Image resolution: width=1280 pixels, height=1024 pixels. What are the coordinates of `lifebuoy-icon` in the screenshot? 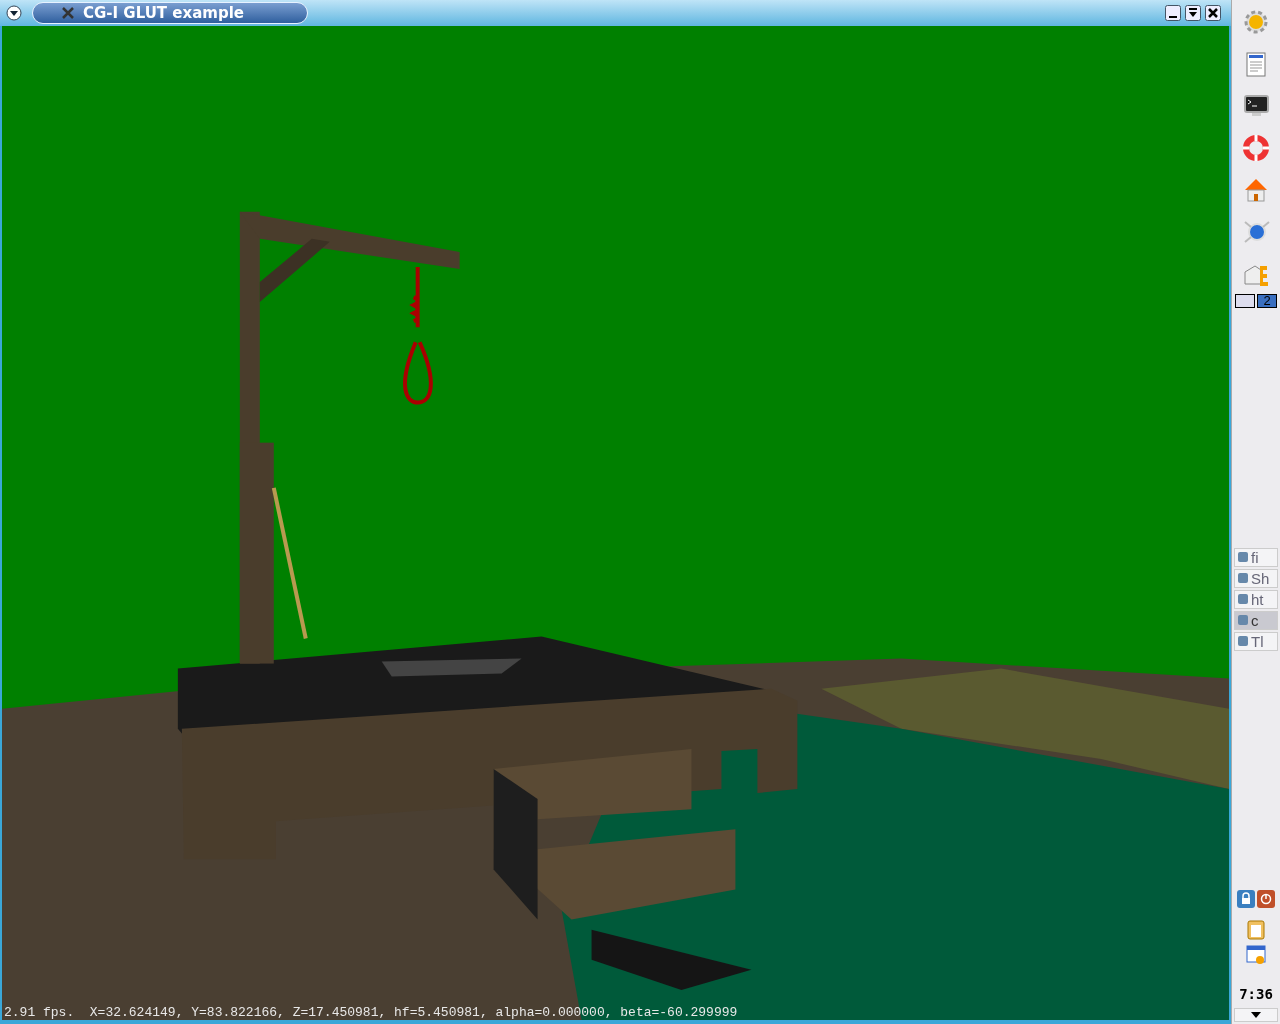 It's located at (1256, 148).